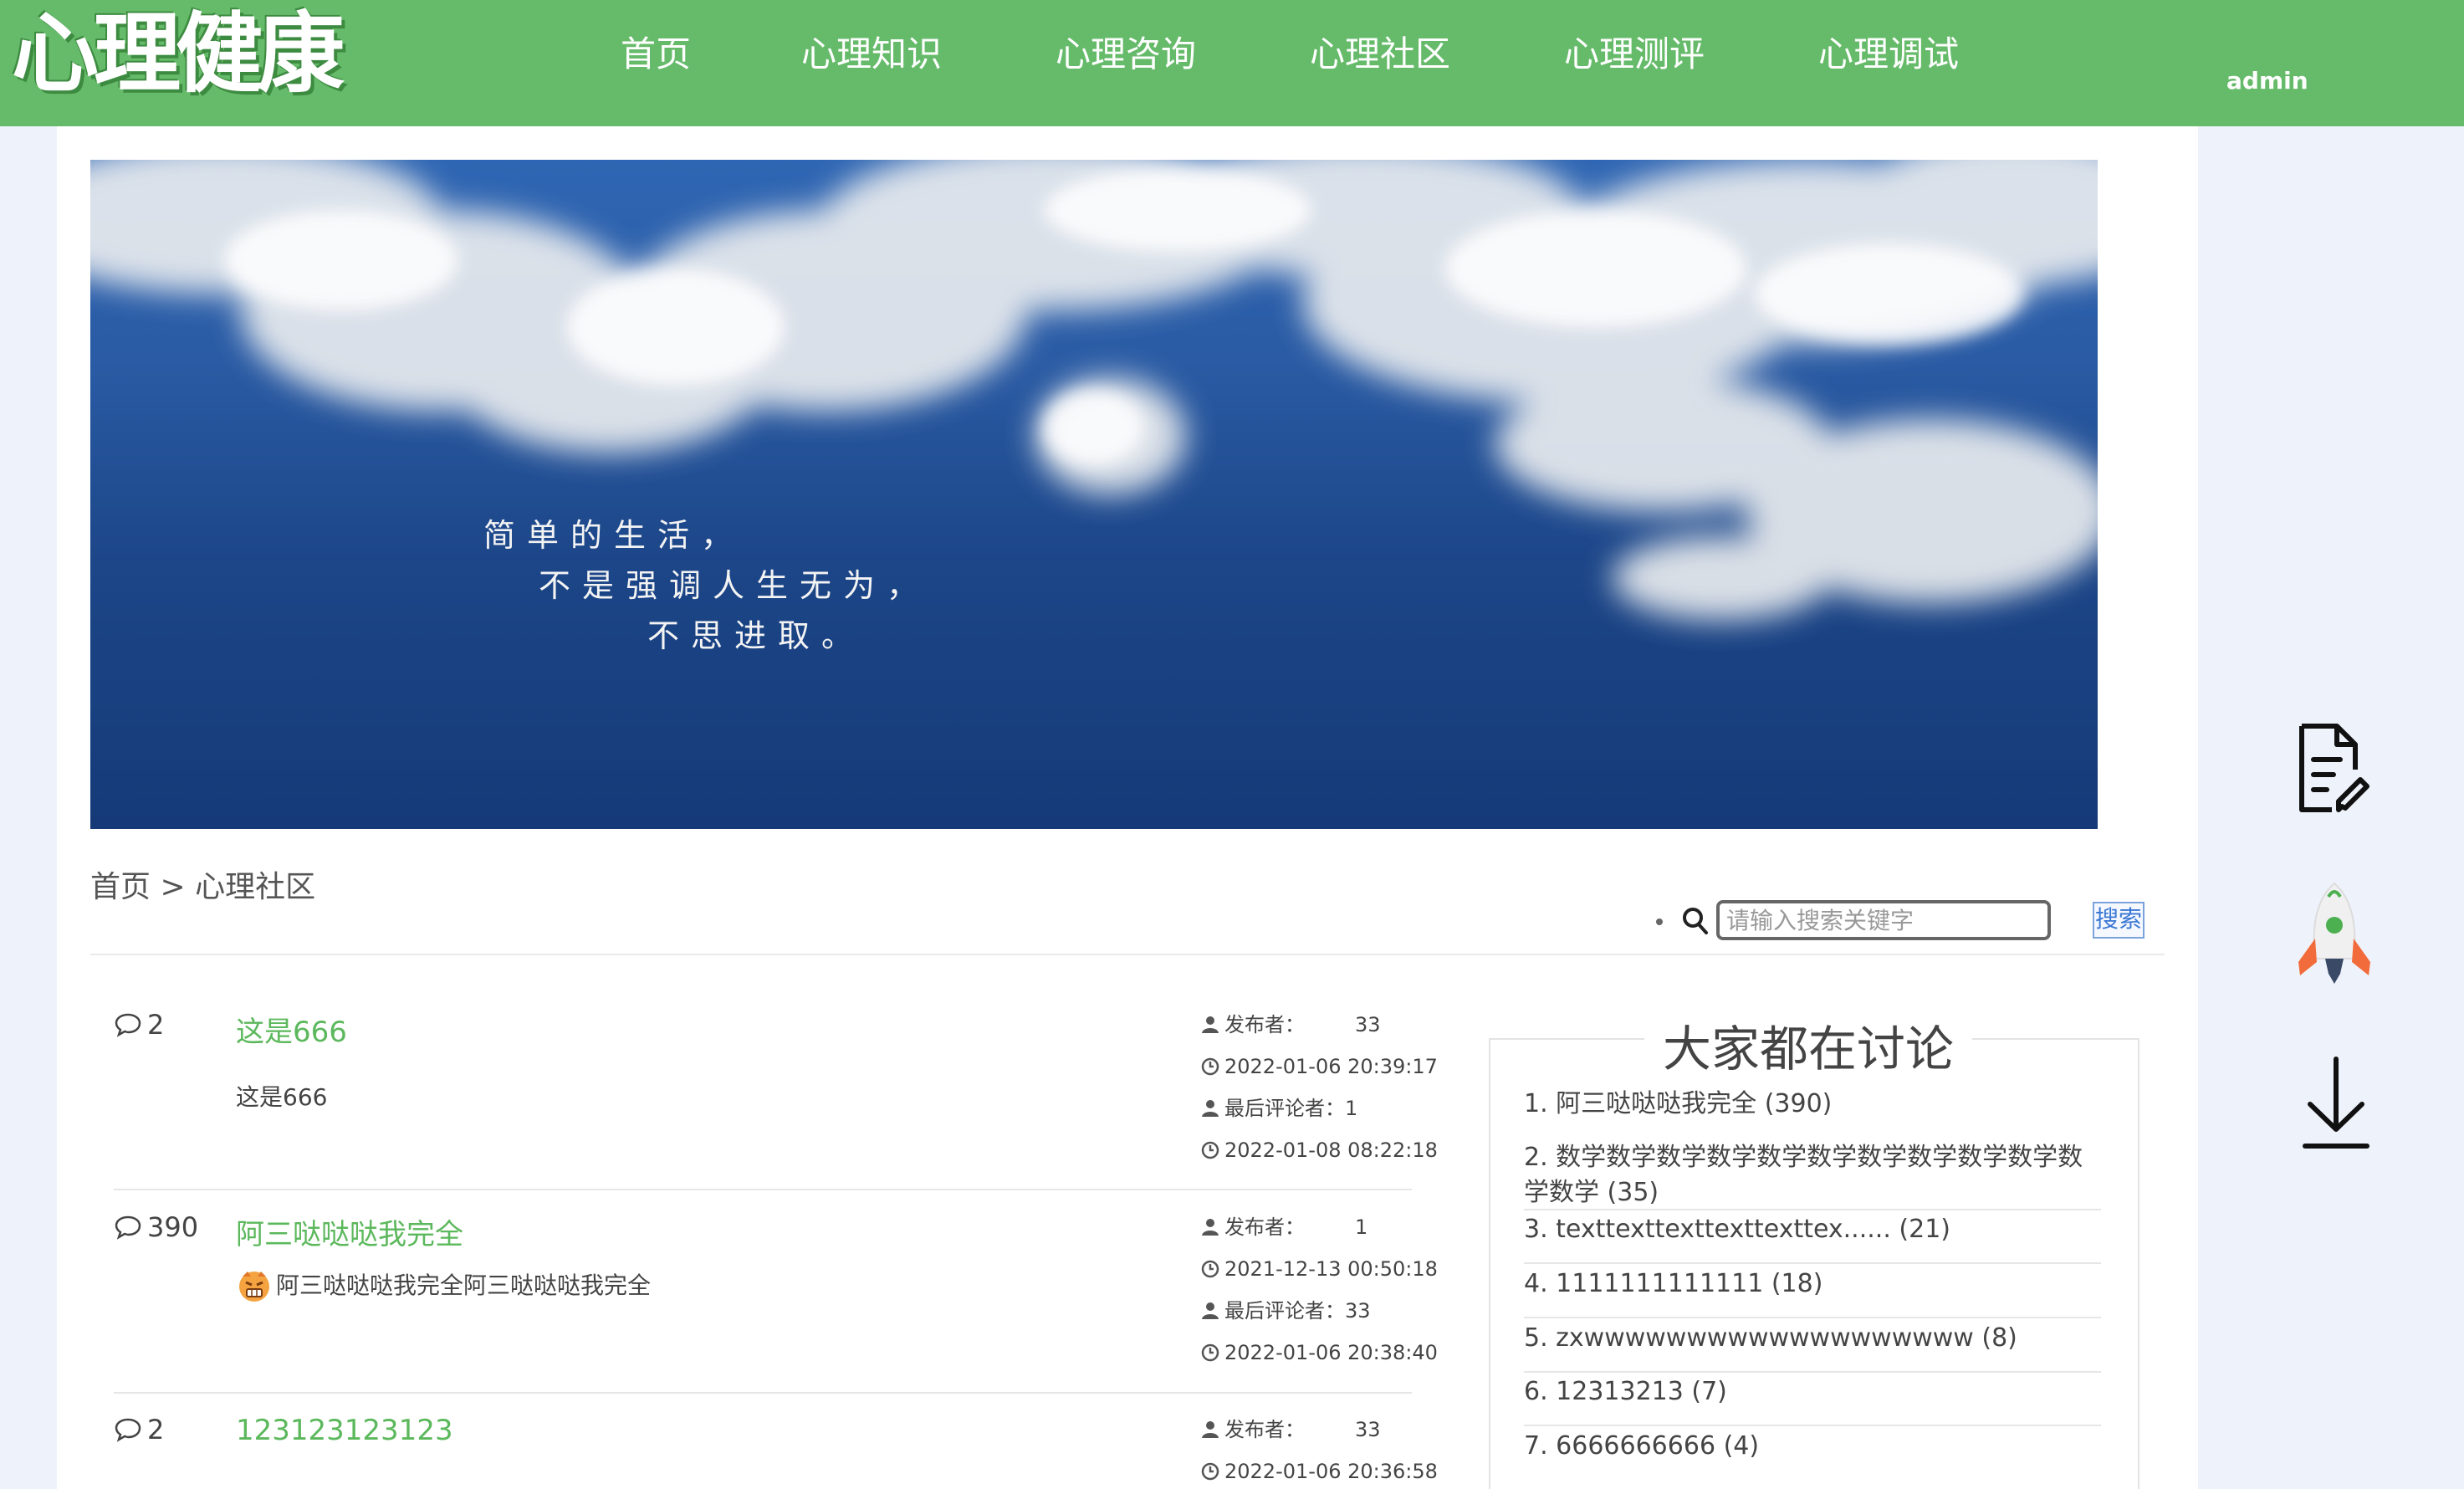 The height and width of the screenshot is (1489, 2464). Describe the element at coordinates (1660, 921) in the screenshot. I see `bullet-dot` at that location.